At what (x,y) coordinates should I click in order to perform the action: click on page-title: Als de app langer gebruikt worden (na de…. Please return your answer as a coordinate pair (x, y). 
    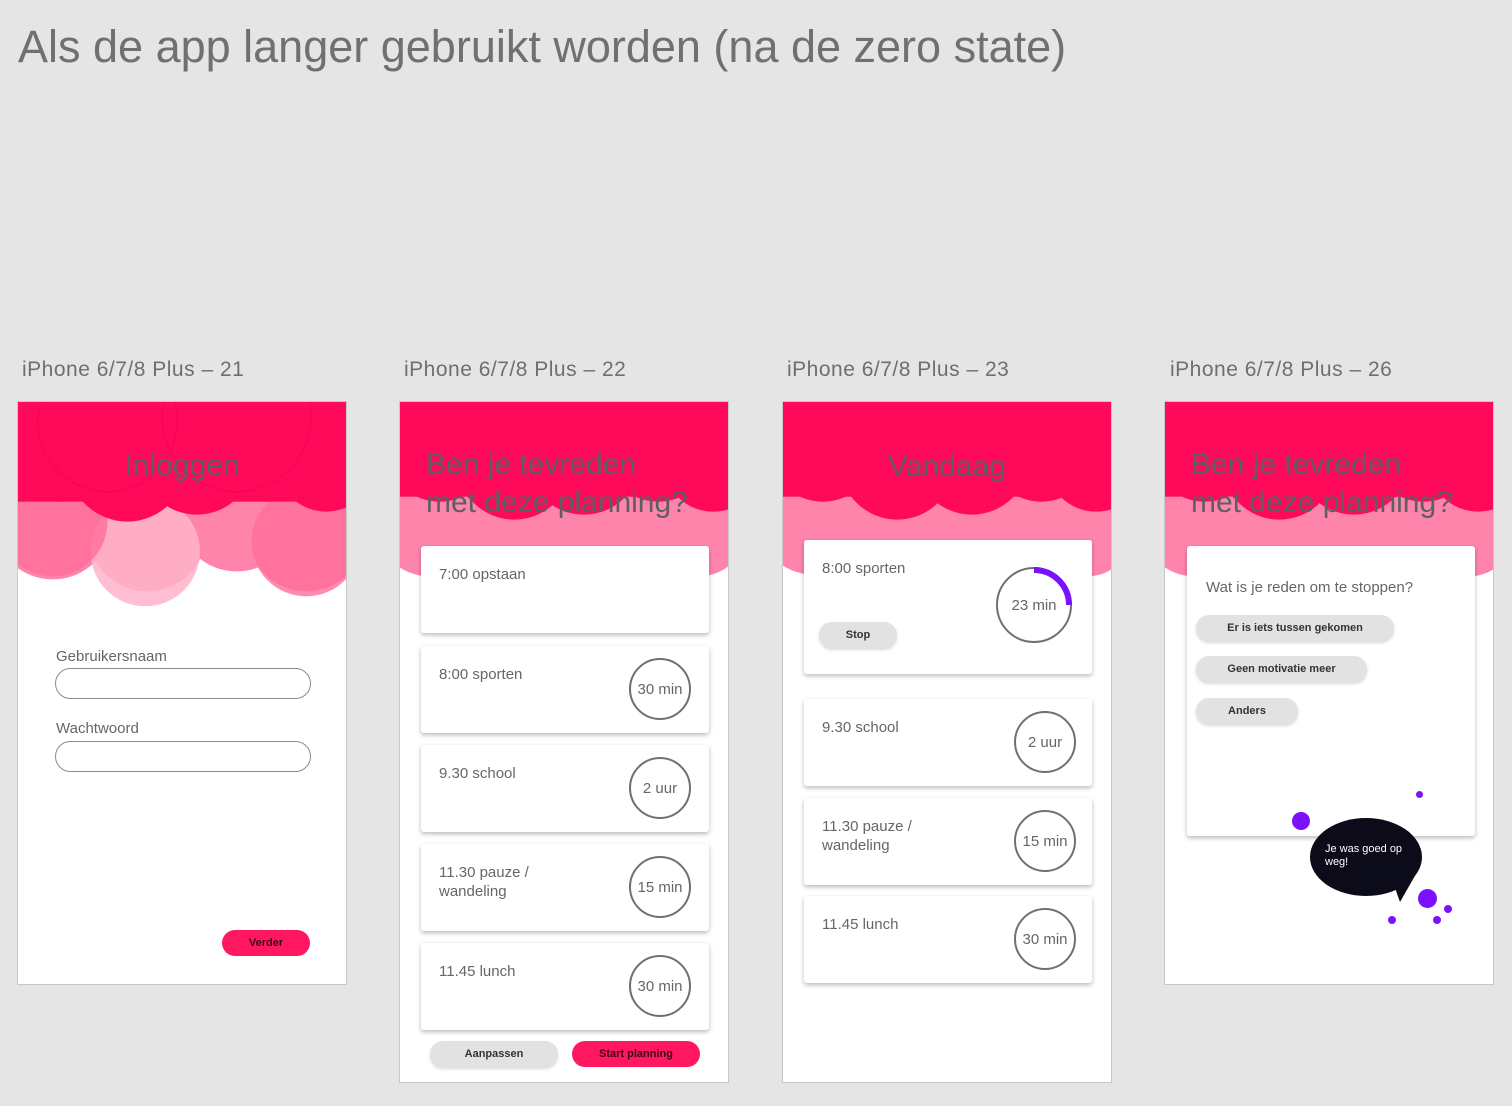
    Looking at the image, I should click on (542, 46).